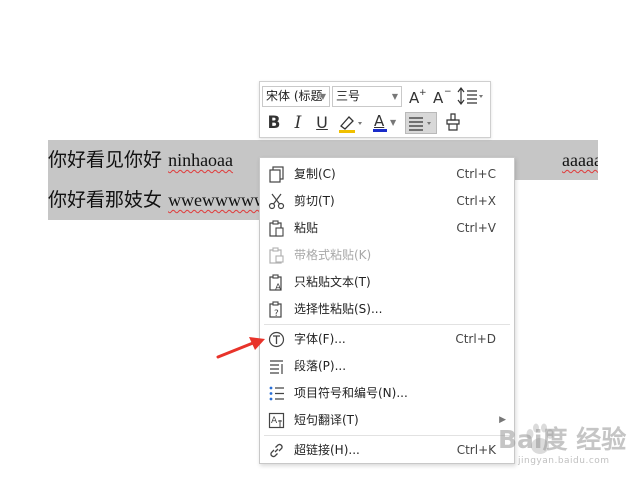 The image size is (634, 487). I want to click on menu-item-label: 带格式粘贴(K), so click(333, 255).